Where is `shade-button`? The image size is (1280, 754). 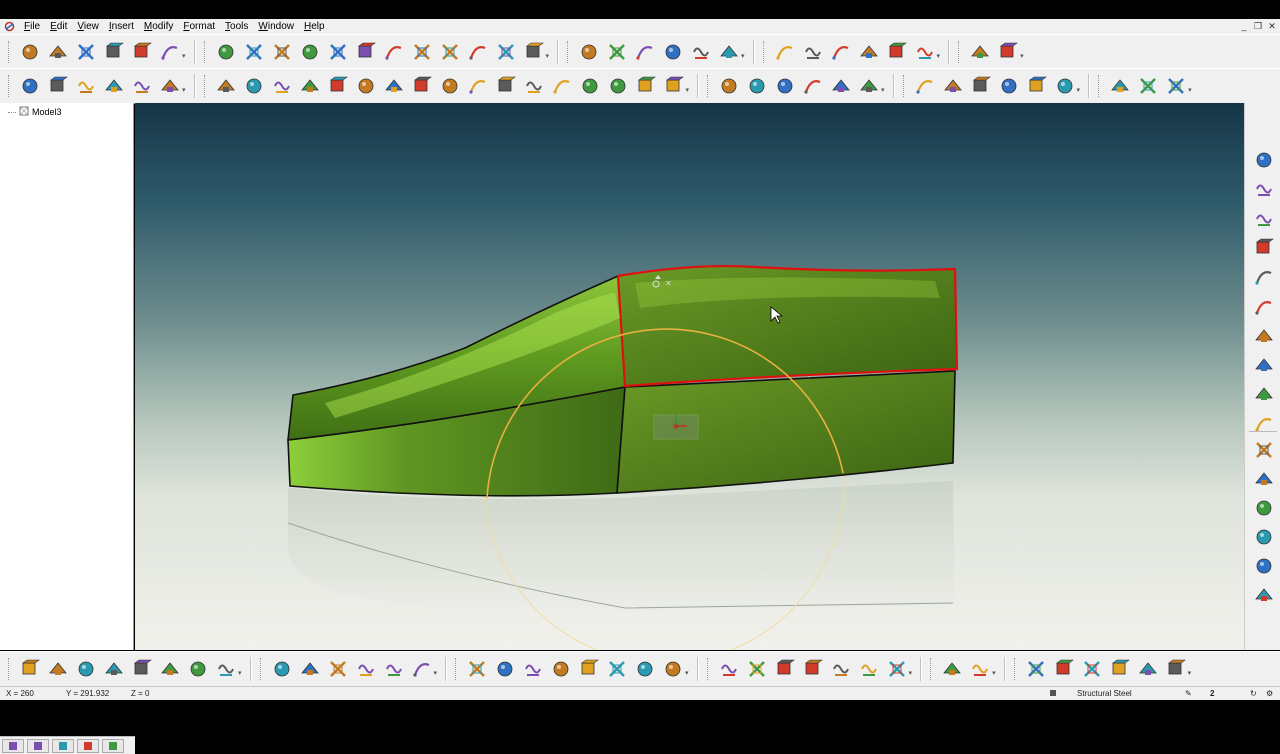 shade-button is located at coordinates (506, 52).